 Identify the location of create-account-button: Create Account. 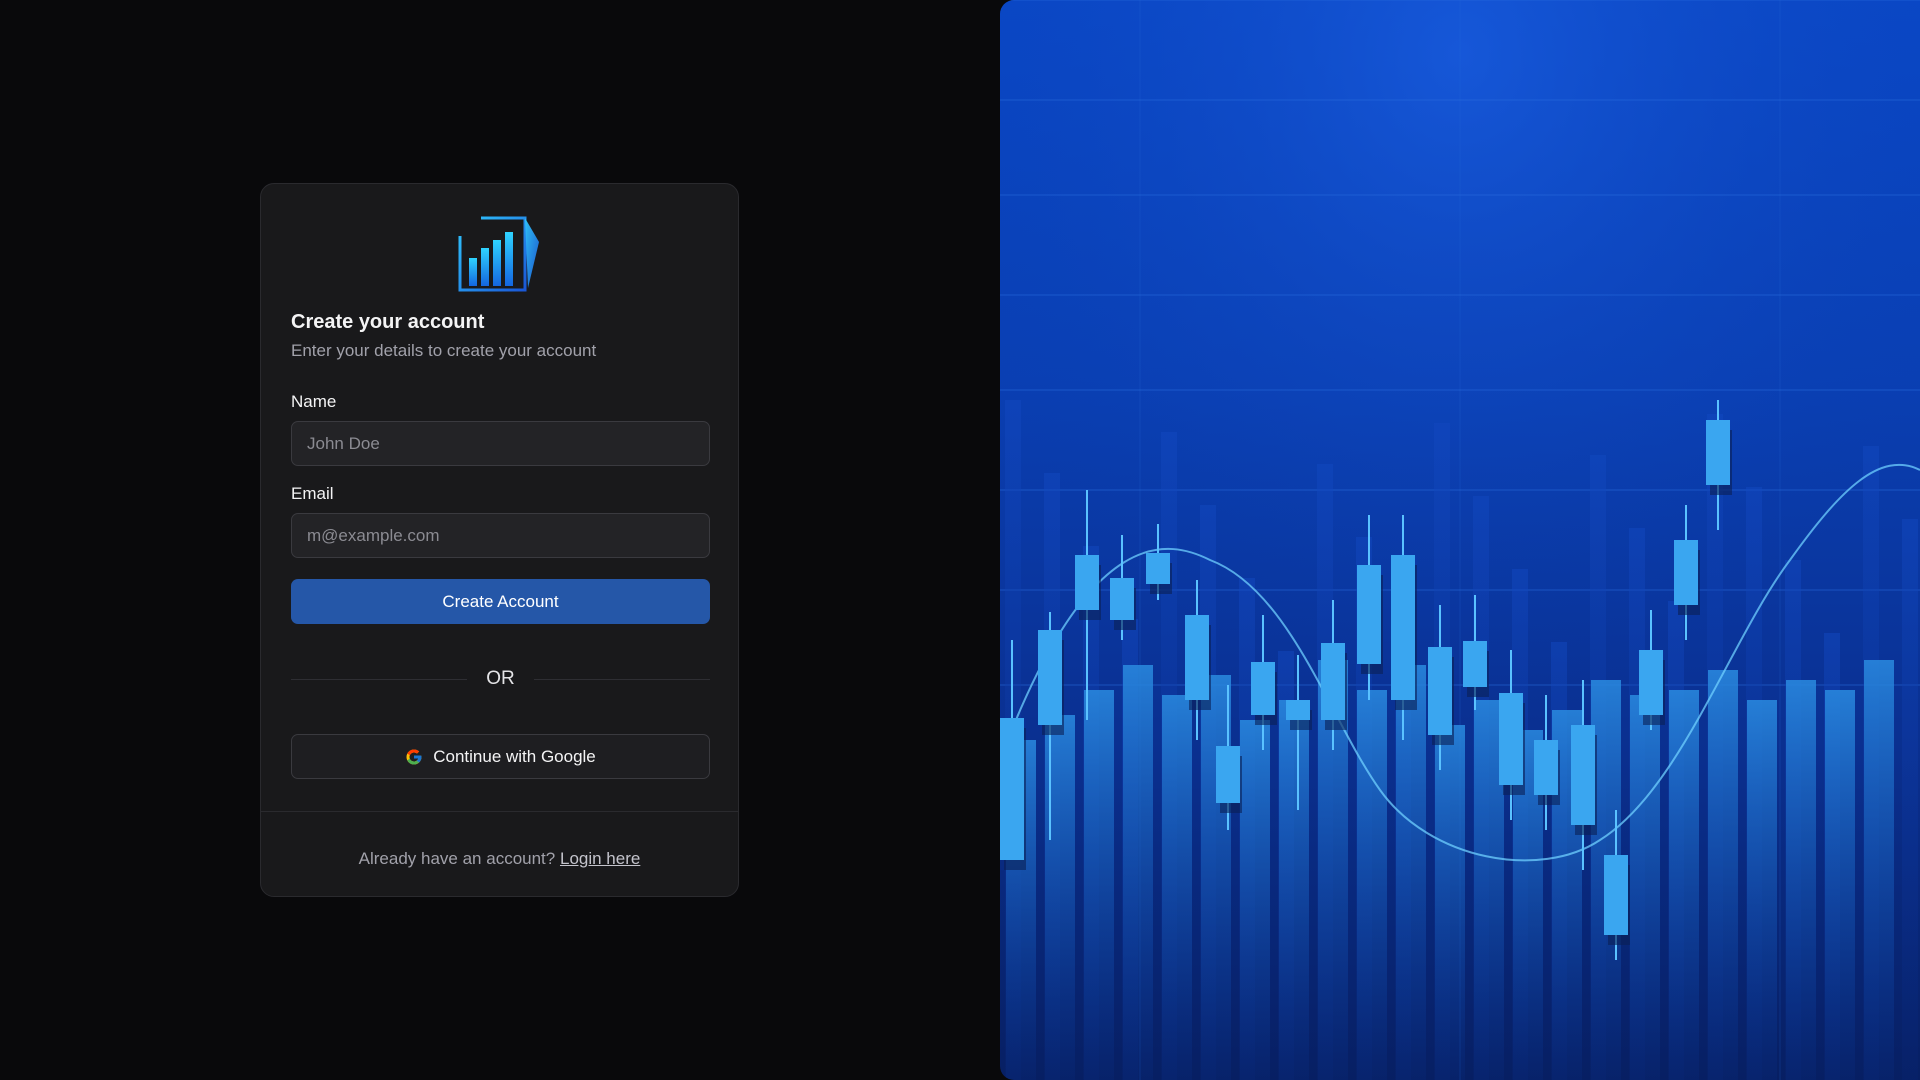
(500, 601).